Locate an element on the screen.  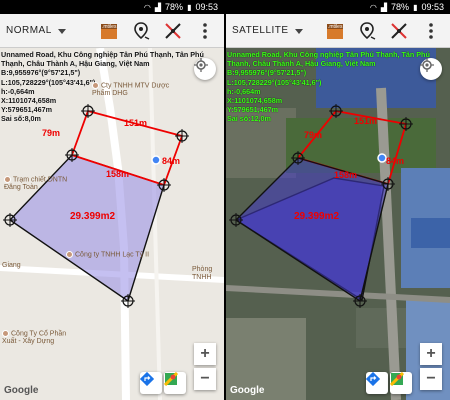
poi-lac-ty: Công ty TNHH Lạc Tỷ II is located at coordinates (121, 255).